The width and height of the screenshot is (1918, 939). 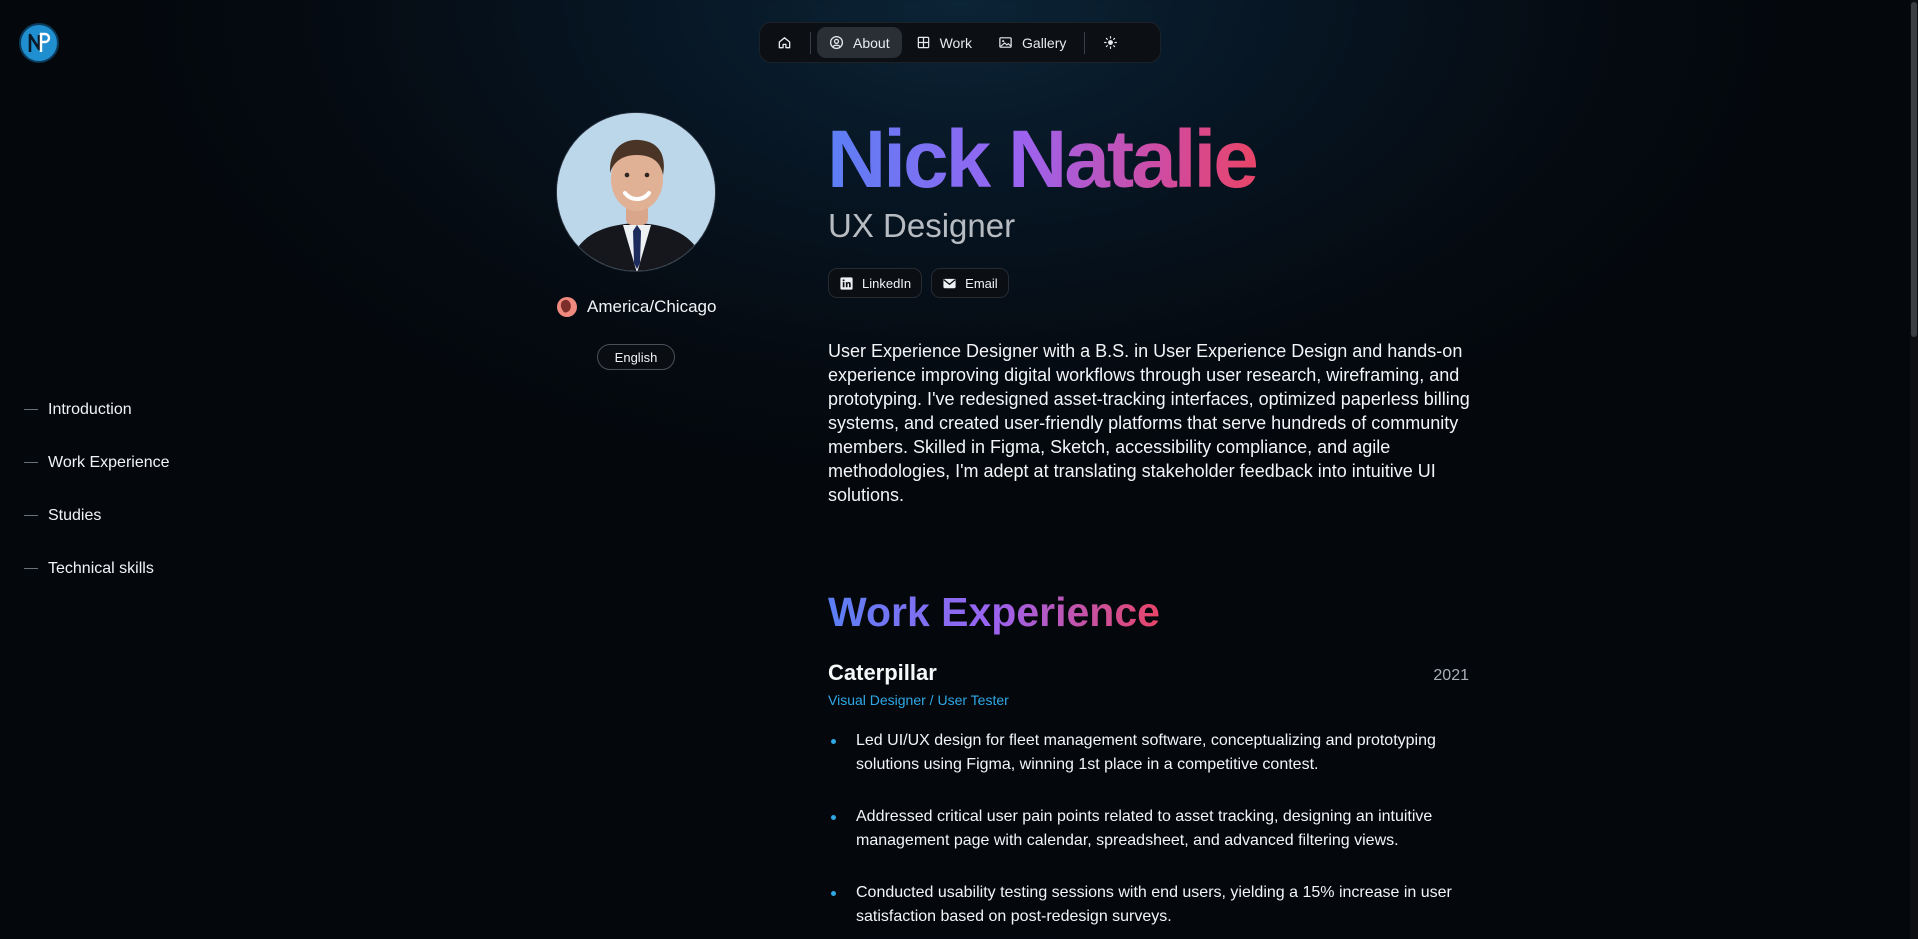 I want to click on top-navigation: About Work Gallery, so click(x=960, y=42).